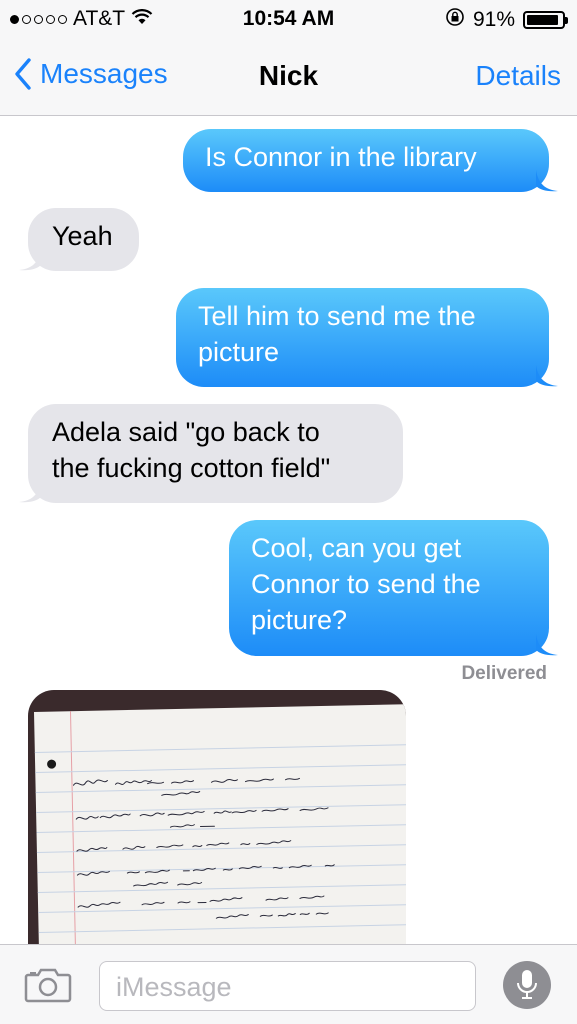 The image size is (577, 1024). I want to click on message-text-line: Connor to send the, so click(366, 584).